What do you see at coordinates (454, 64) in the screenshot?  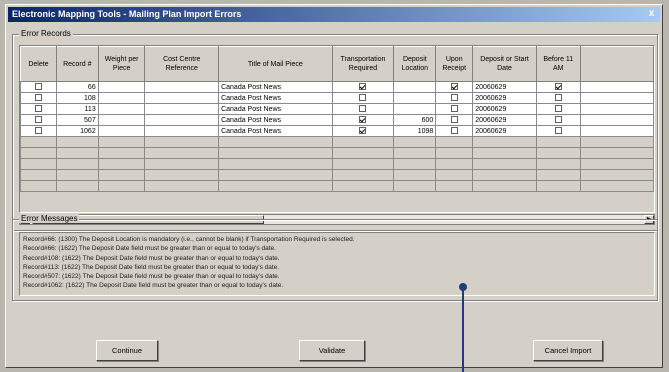 I see `column-header: Upon Receipt` at bounding box center [454, 64].